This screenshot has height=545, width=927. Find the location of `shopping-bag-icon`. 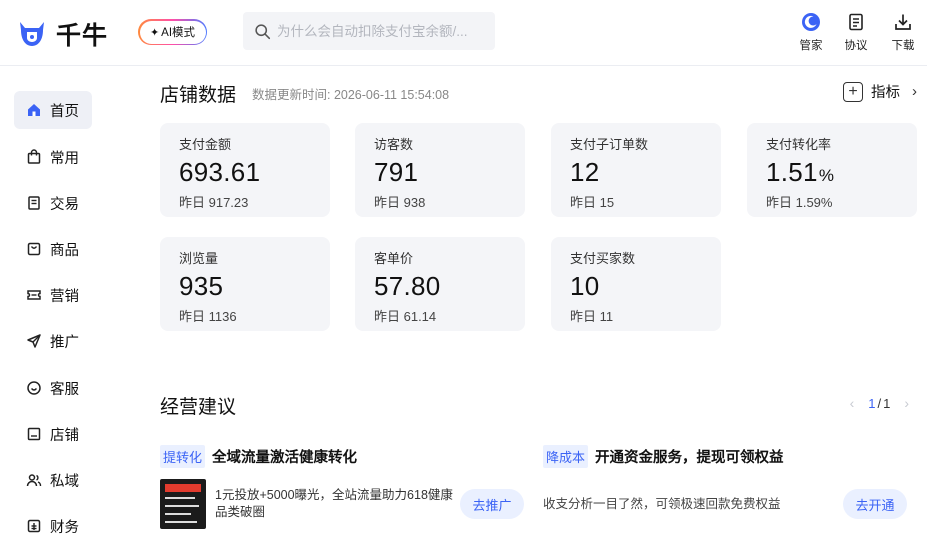

shopping-bag-icon is located at coordinates (34, 156).